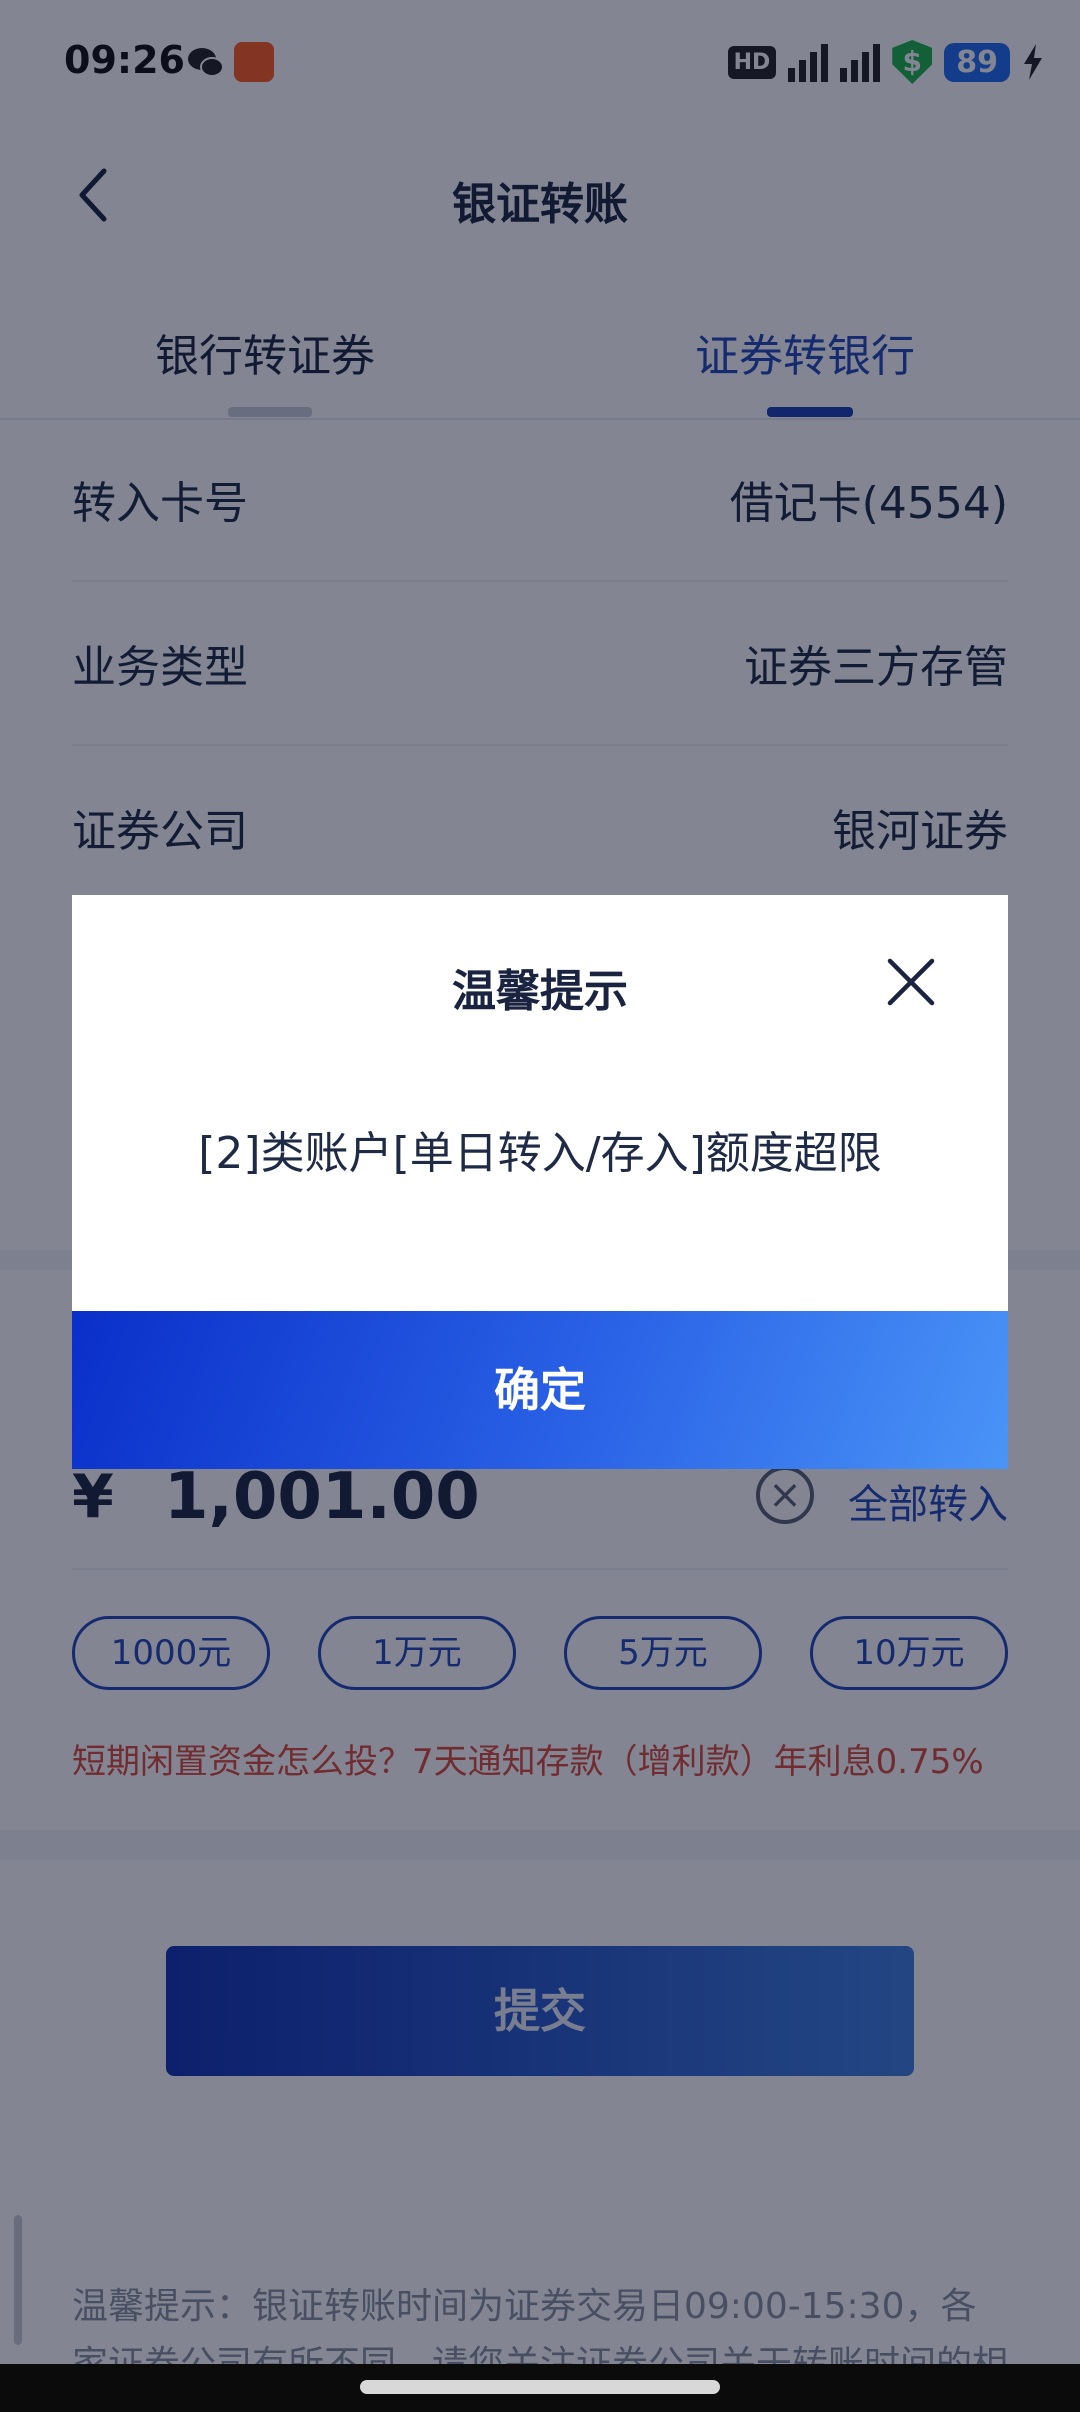 This screenshot has width=1080, height=2412. I want to click on dialog-title: 温馨提示, so click(540, 991).